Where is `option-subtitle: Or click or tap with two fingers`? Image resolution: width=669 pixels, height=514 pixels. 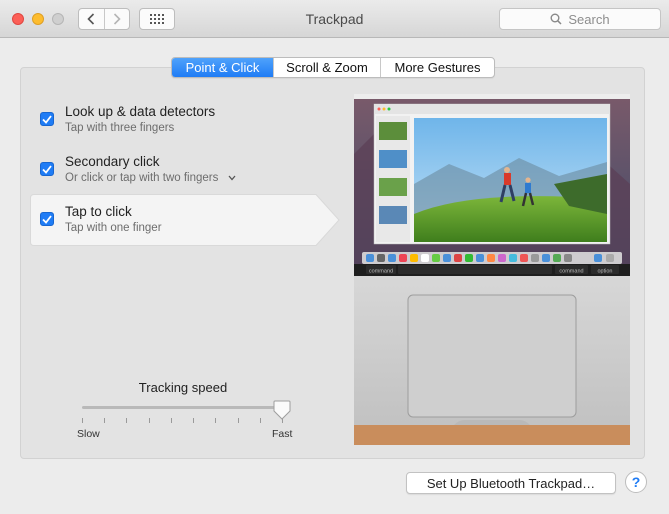
option-subtitle: Or click or tap with two fingers is located at coordinates (142, 178).